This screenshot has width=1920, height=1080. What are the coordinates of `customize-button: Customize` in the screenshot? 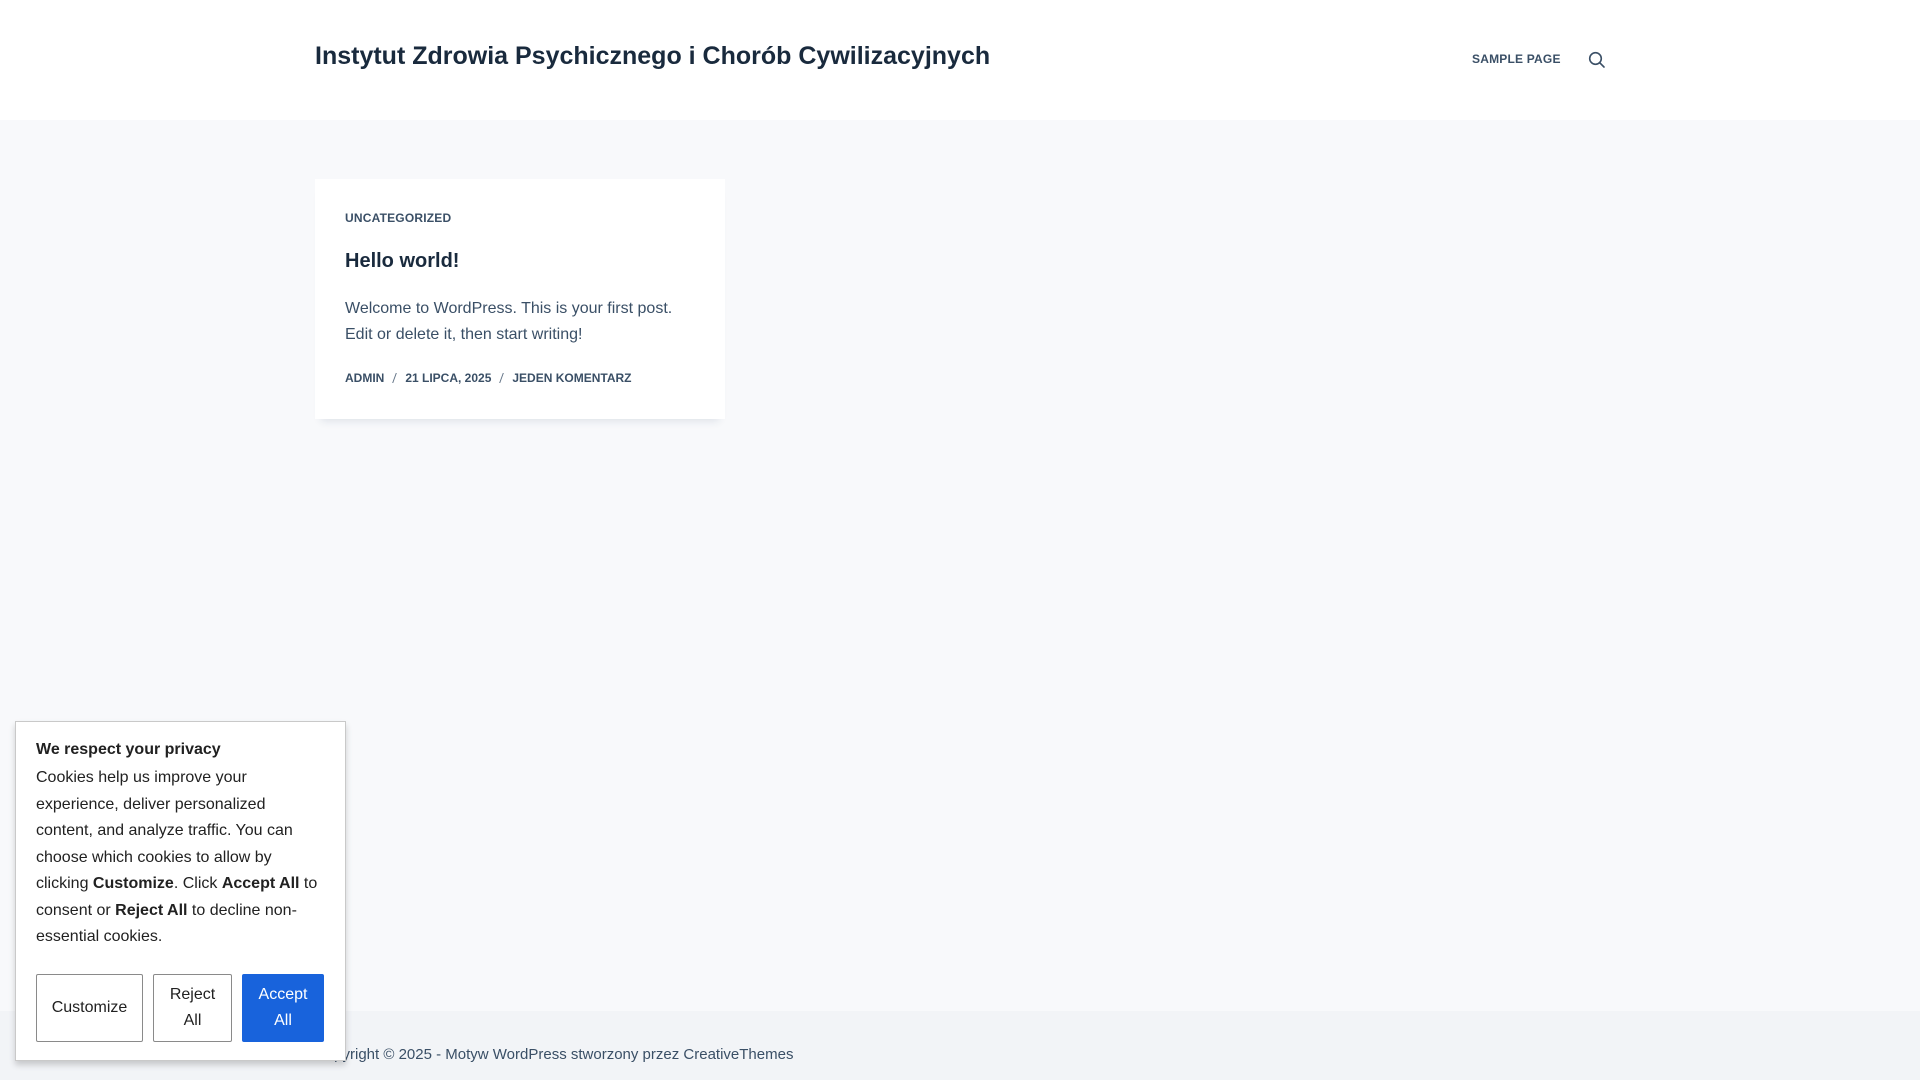 It's located at (89, 1008).